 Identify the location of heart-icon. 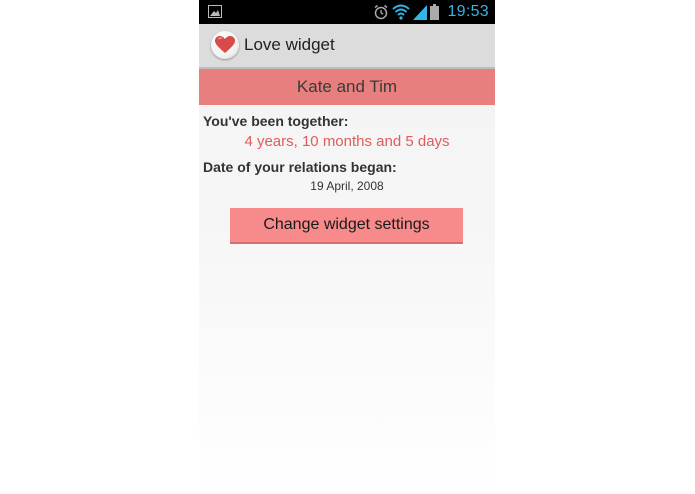
(225, 44).